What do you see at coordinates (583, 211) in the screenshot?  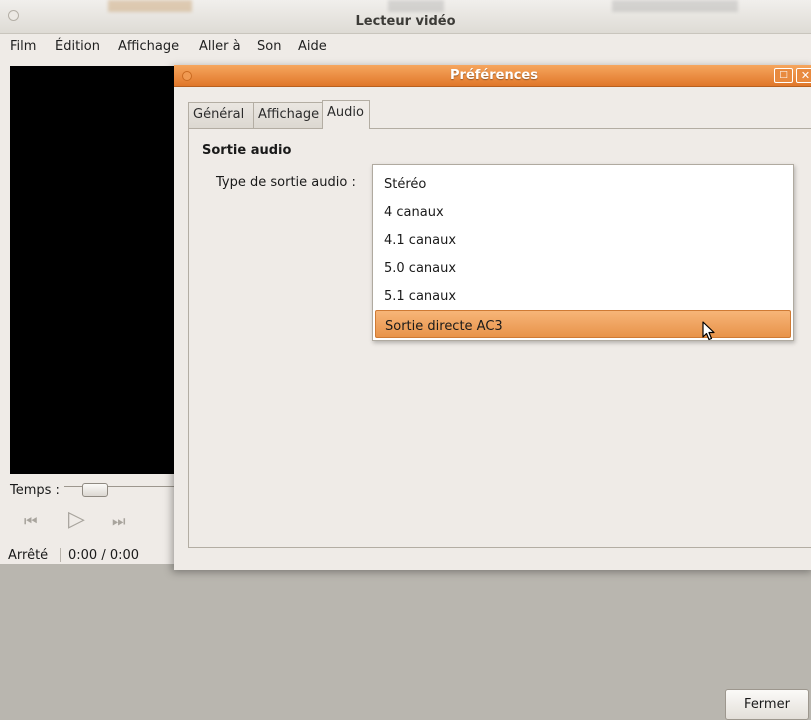 I see `option-4-canaux: 4 canaux` at bounding box center [583, 211].